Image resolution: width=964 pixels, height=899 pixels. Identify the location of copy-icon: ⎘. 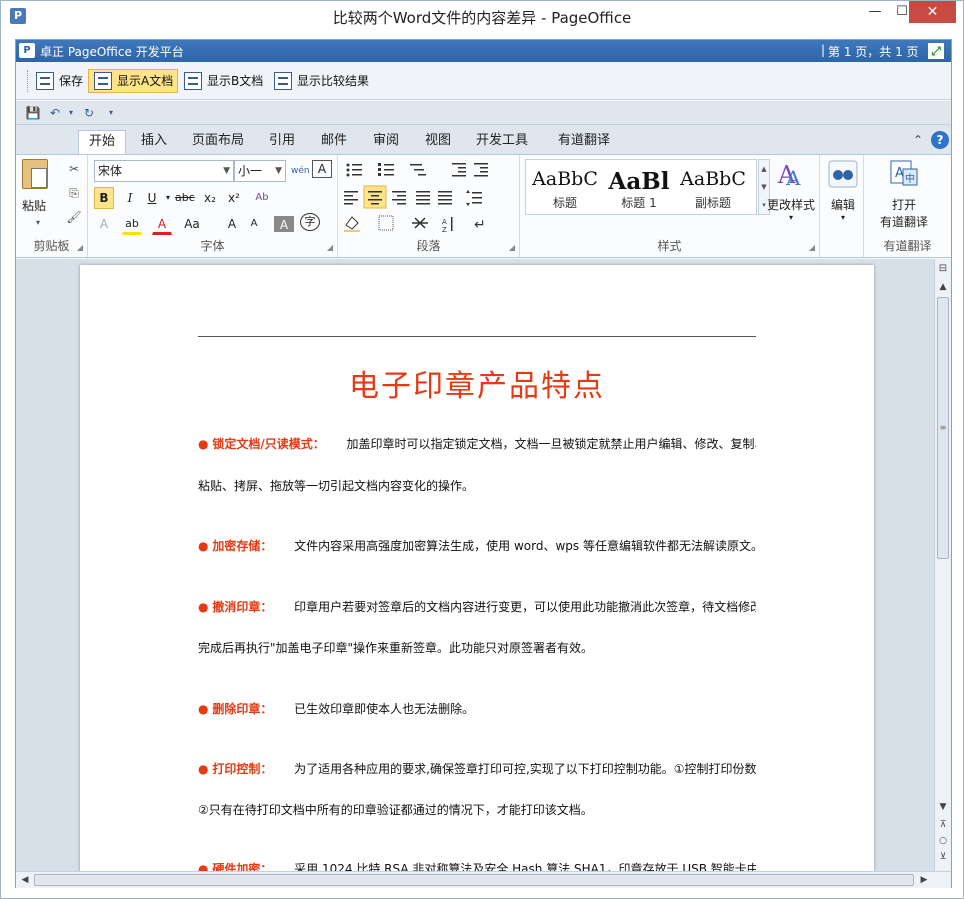
(74, 193).